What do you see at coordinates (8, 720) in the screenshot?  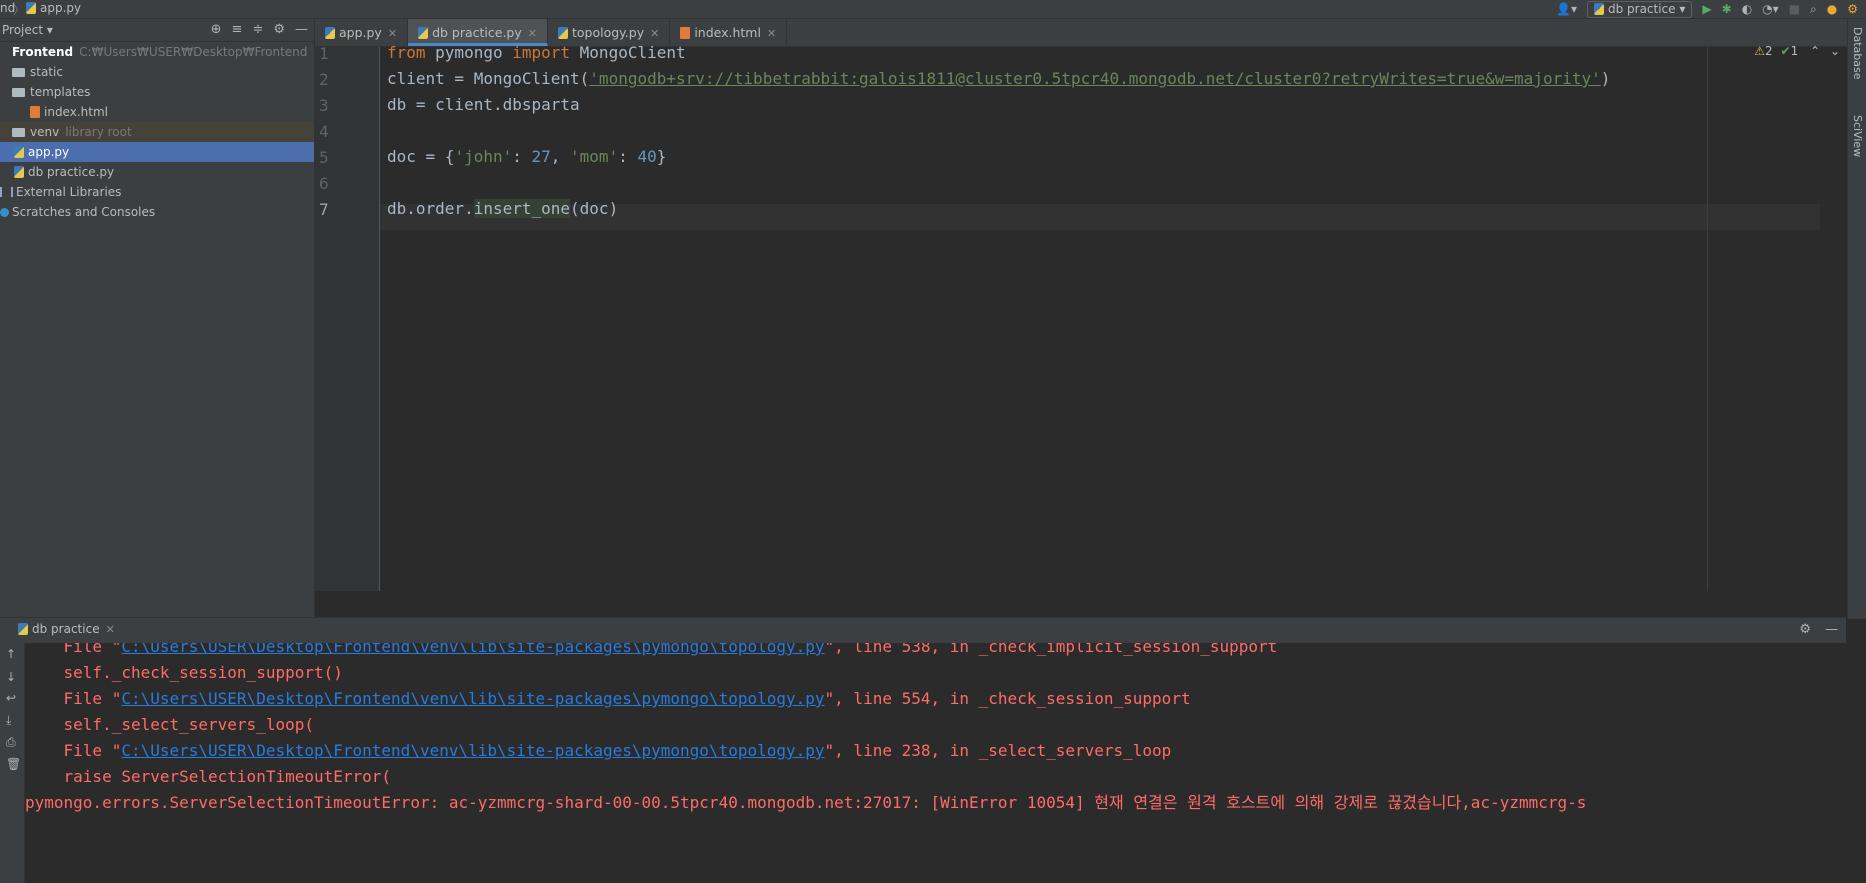 I see `scroll-to-end-icon: ⤓` at bounding box center [8, 720].